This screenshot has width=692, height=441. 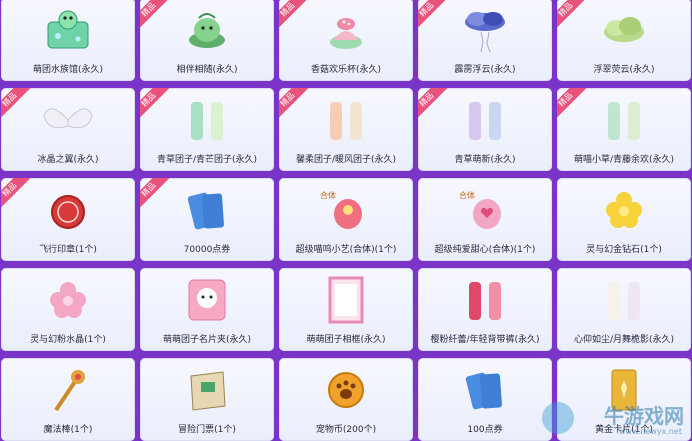 What do you see at coordinates (207, 430) in the screenshot?
I see `reward-label: 冒险门票(1个)` at bounding box center [207, 430].